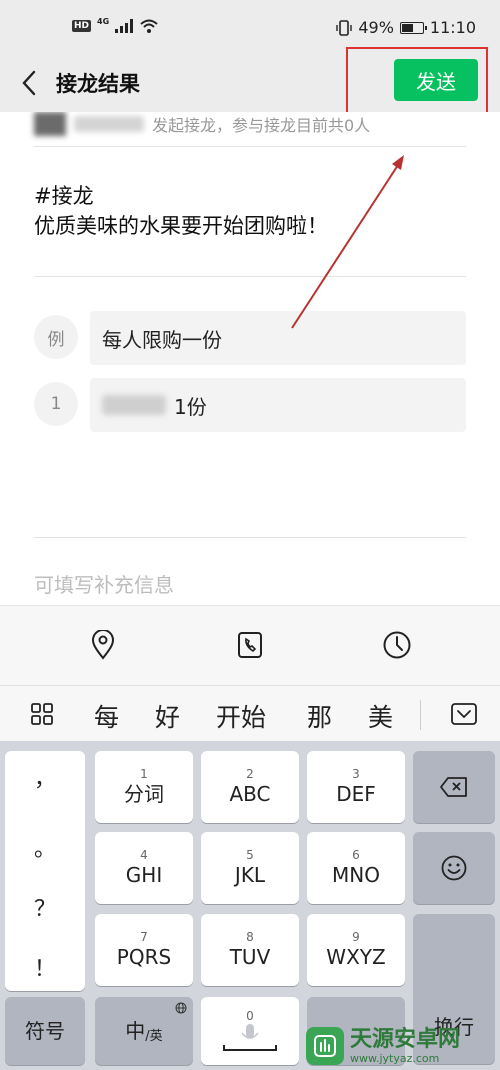 The image size is (500, 1070). I want to click on key-label: GHI, so click(144, 875).